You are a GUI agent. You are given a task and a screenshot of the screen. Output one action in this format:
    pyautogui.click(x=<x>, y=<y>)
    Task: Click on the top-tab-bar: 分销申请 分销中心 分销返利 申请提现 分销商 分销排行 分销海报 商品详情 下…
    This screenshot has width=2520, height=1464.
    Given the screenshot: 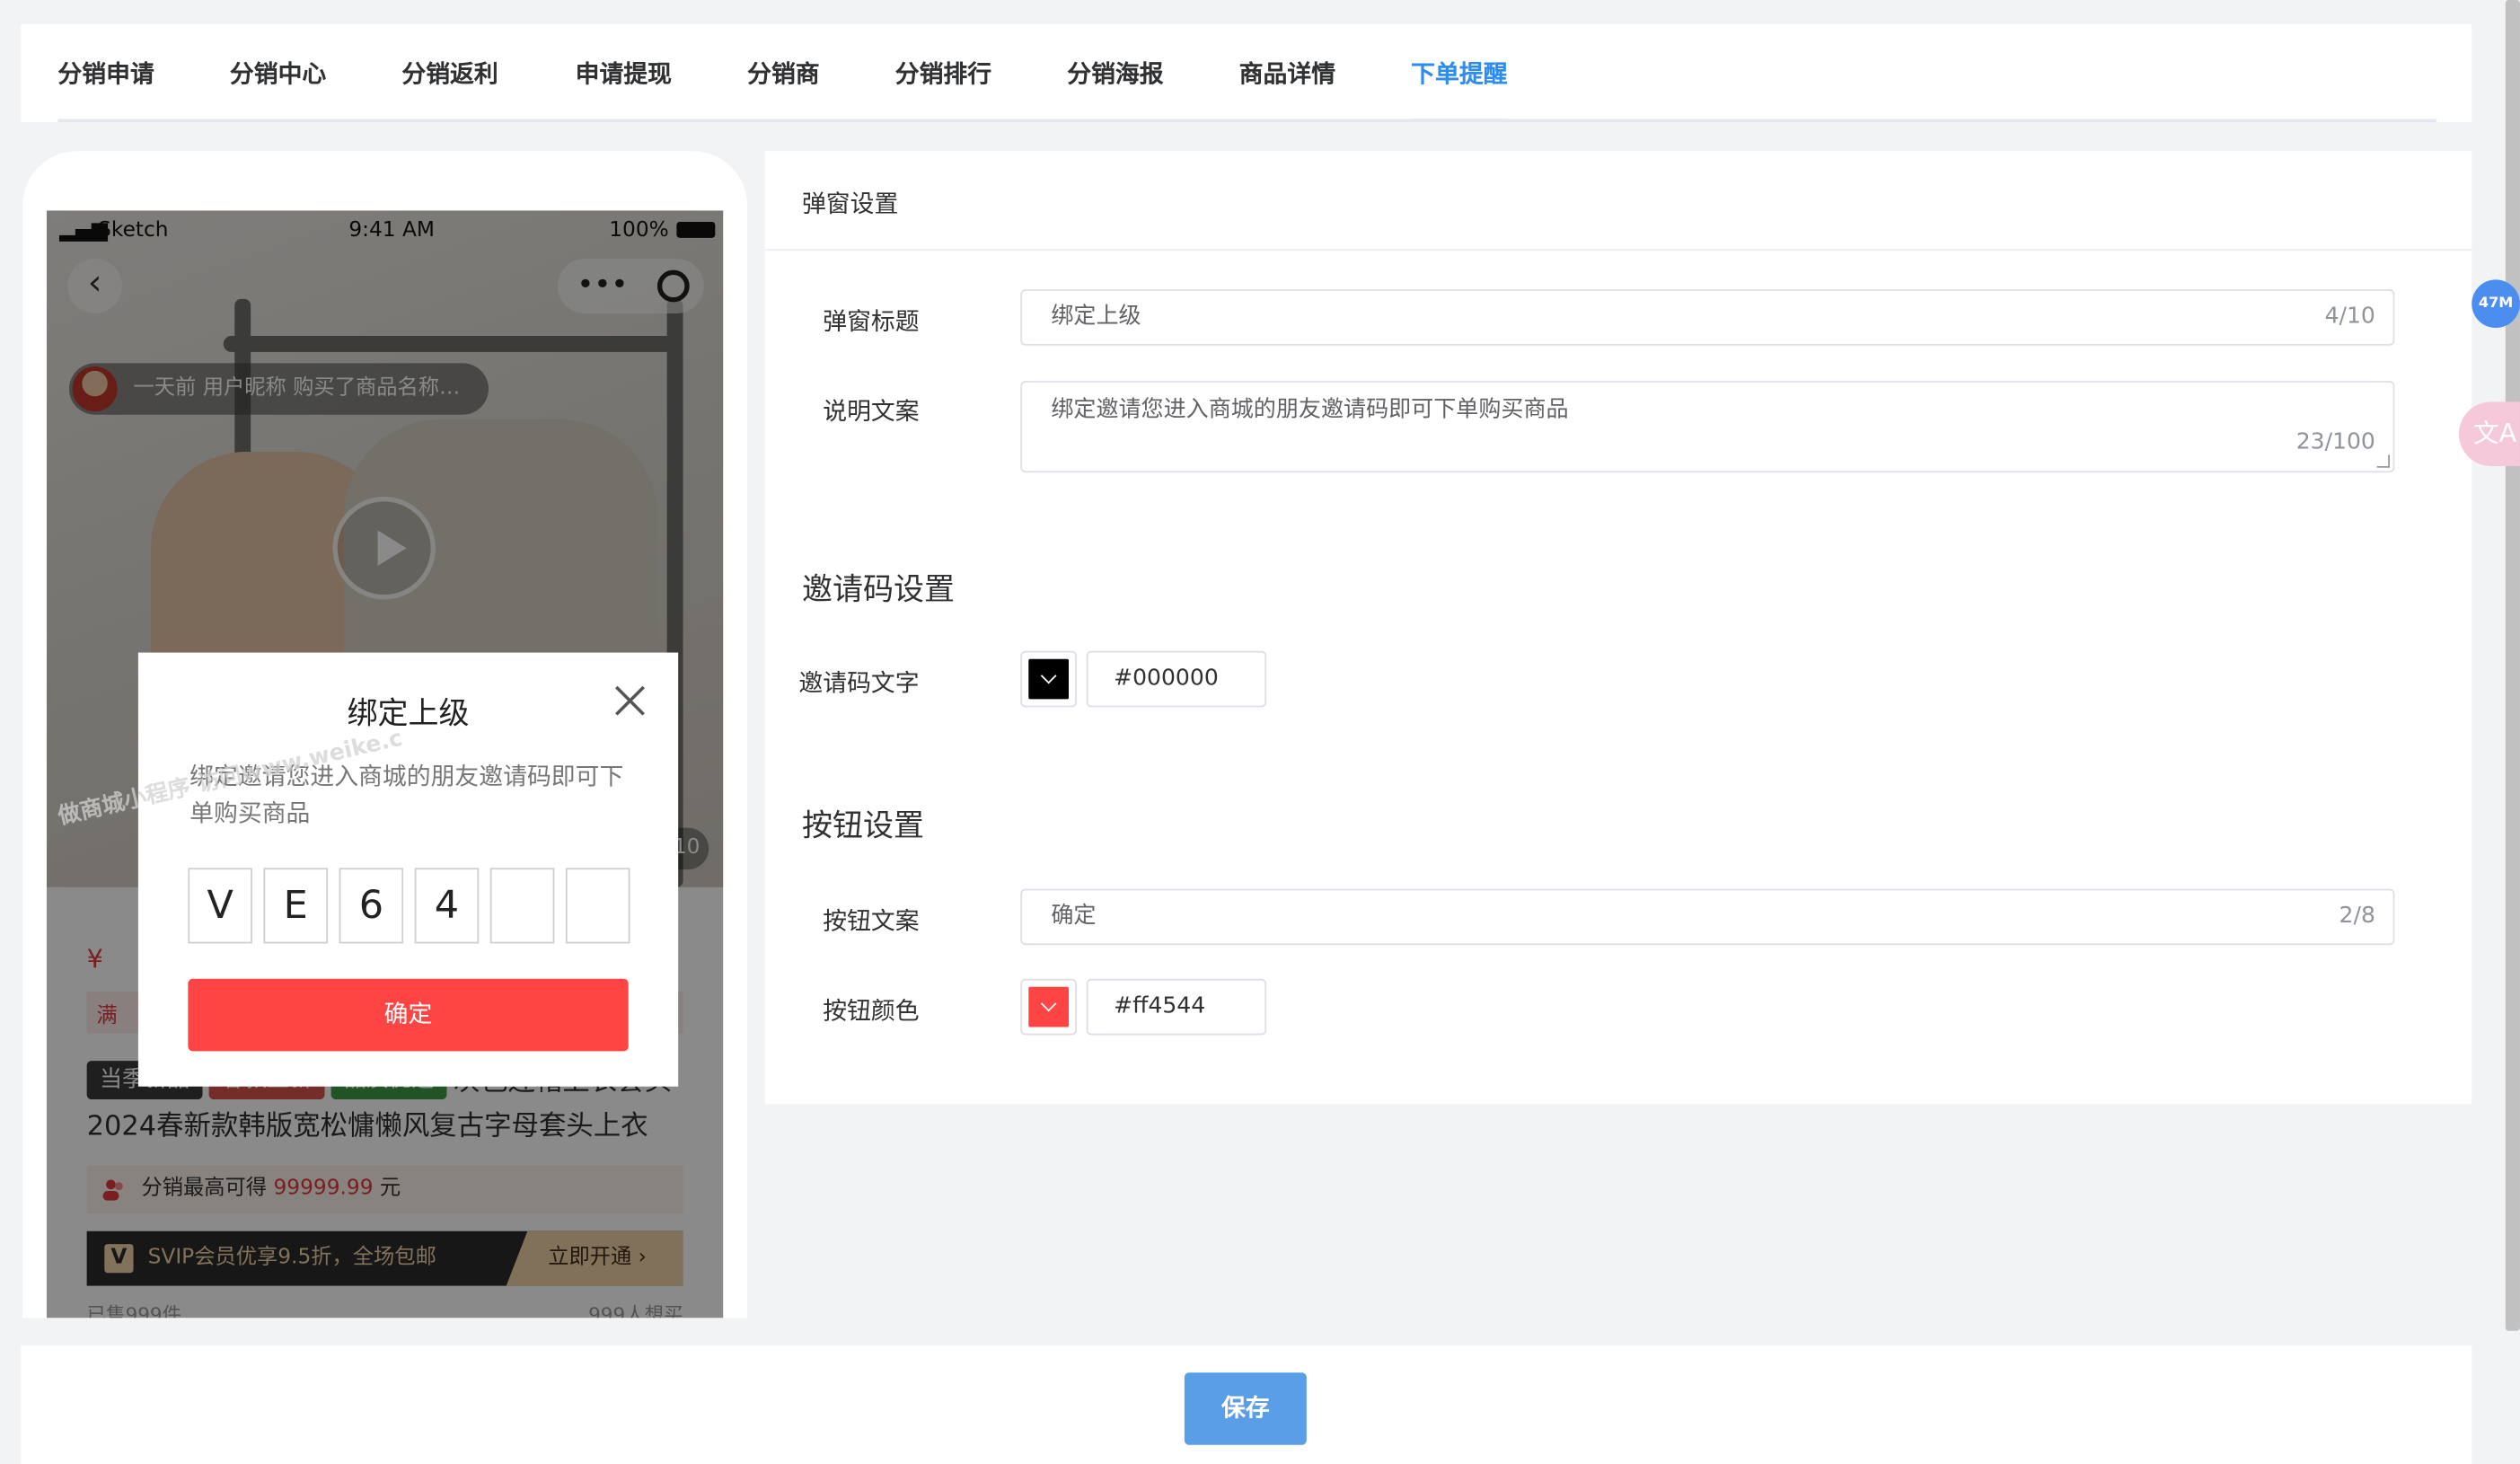 What is the action you would take?
    pyautogui.click(x=1246, y=73)
    